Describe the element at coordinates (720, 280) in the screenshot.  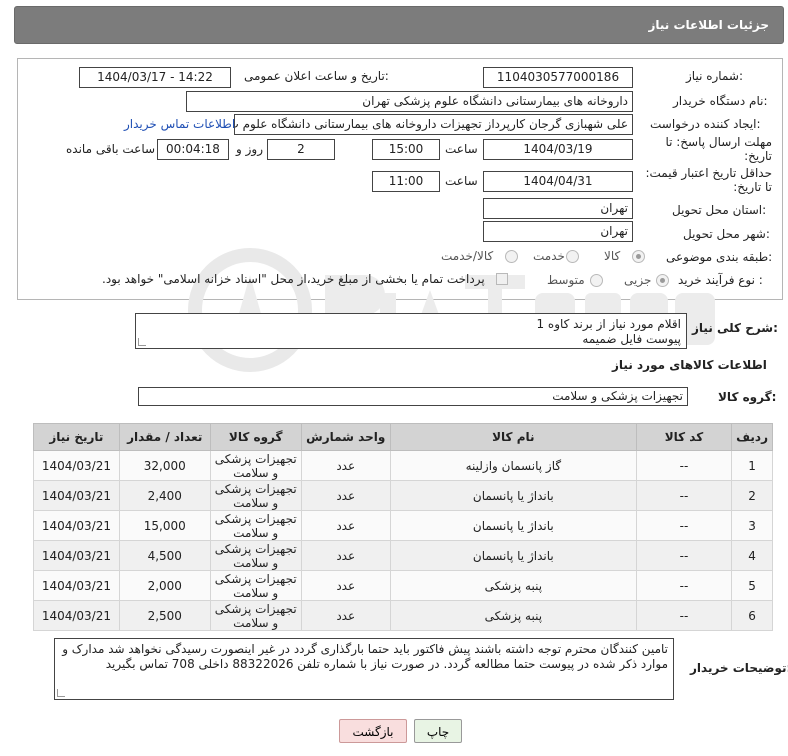
I see `process-label: نوع فرآیند خرید :` at that location.